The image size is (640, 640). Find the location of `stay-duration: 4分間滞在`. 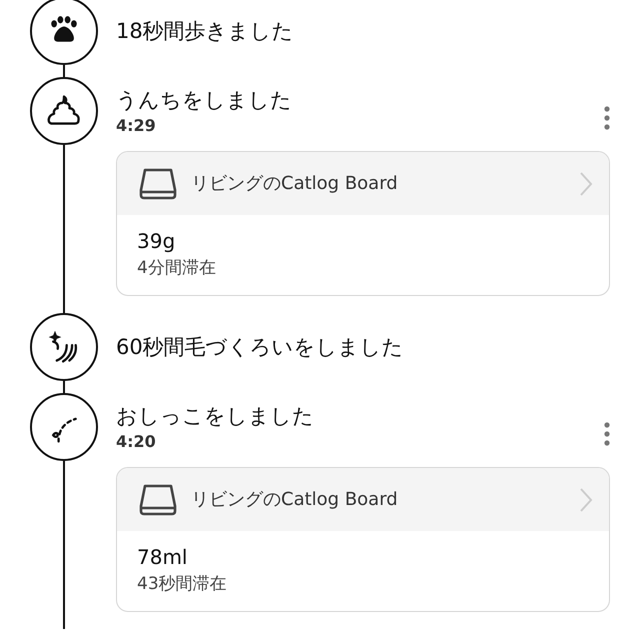

stay-duration: 4分間滞在 is located at coordinates (177, 268).